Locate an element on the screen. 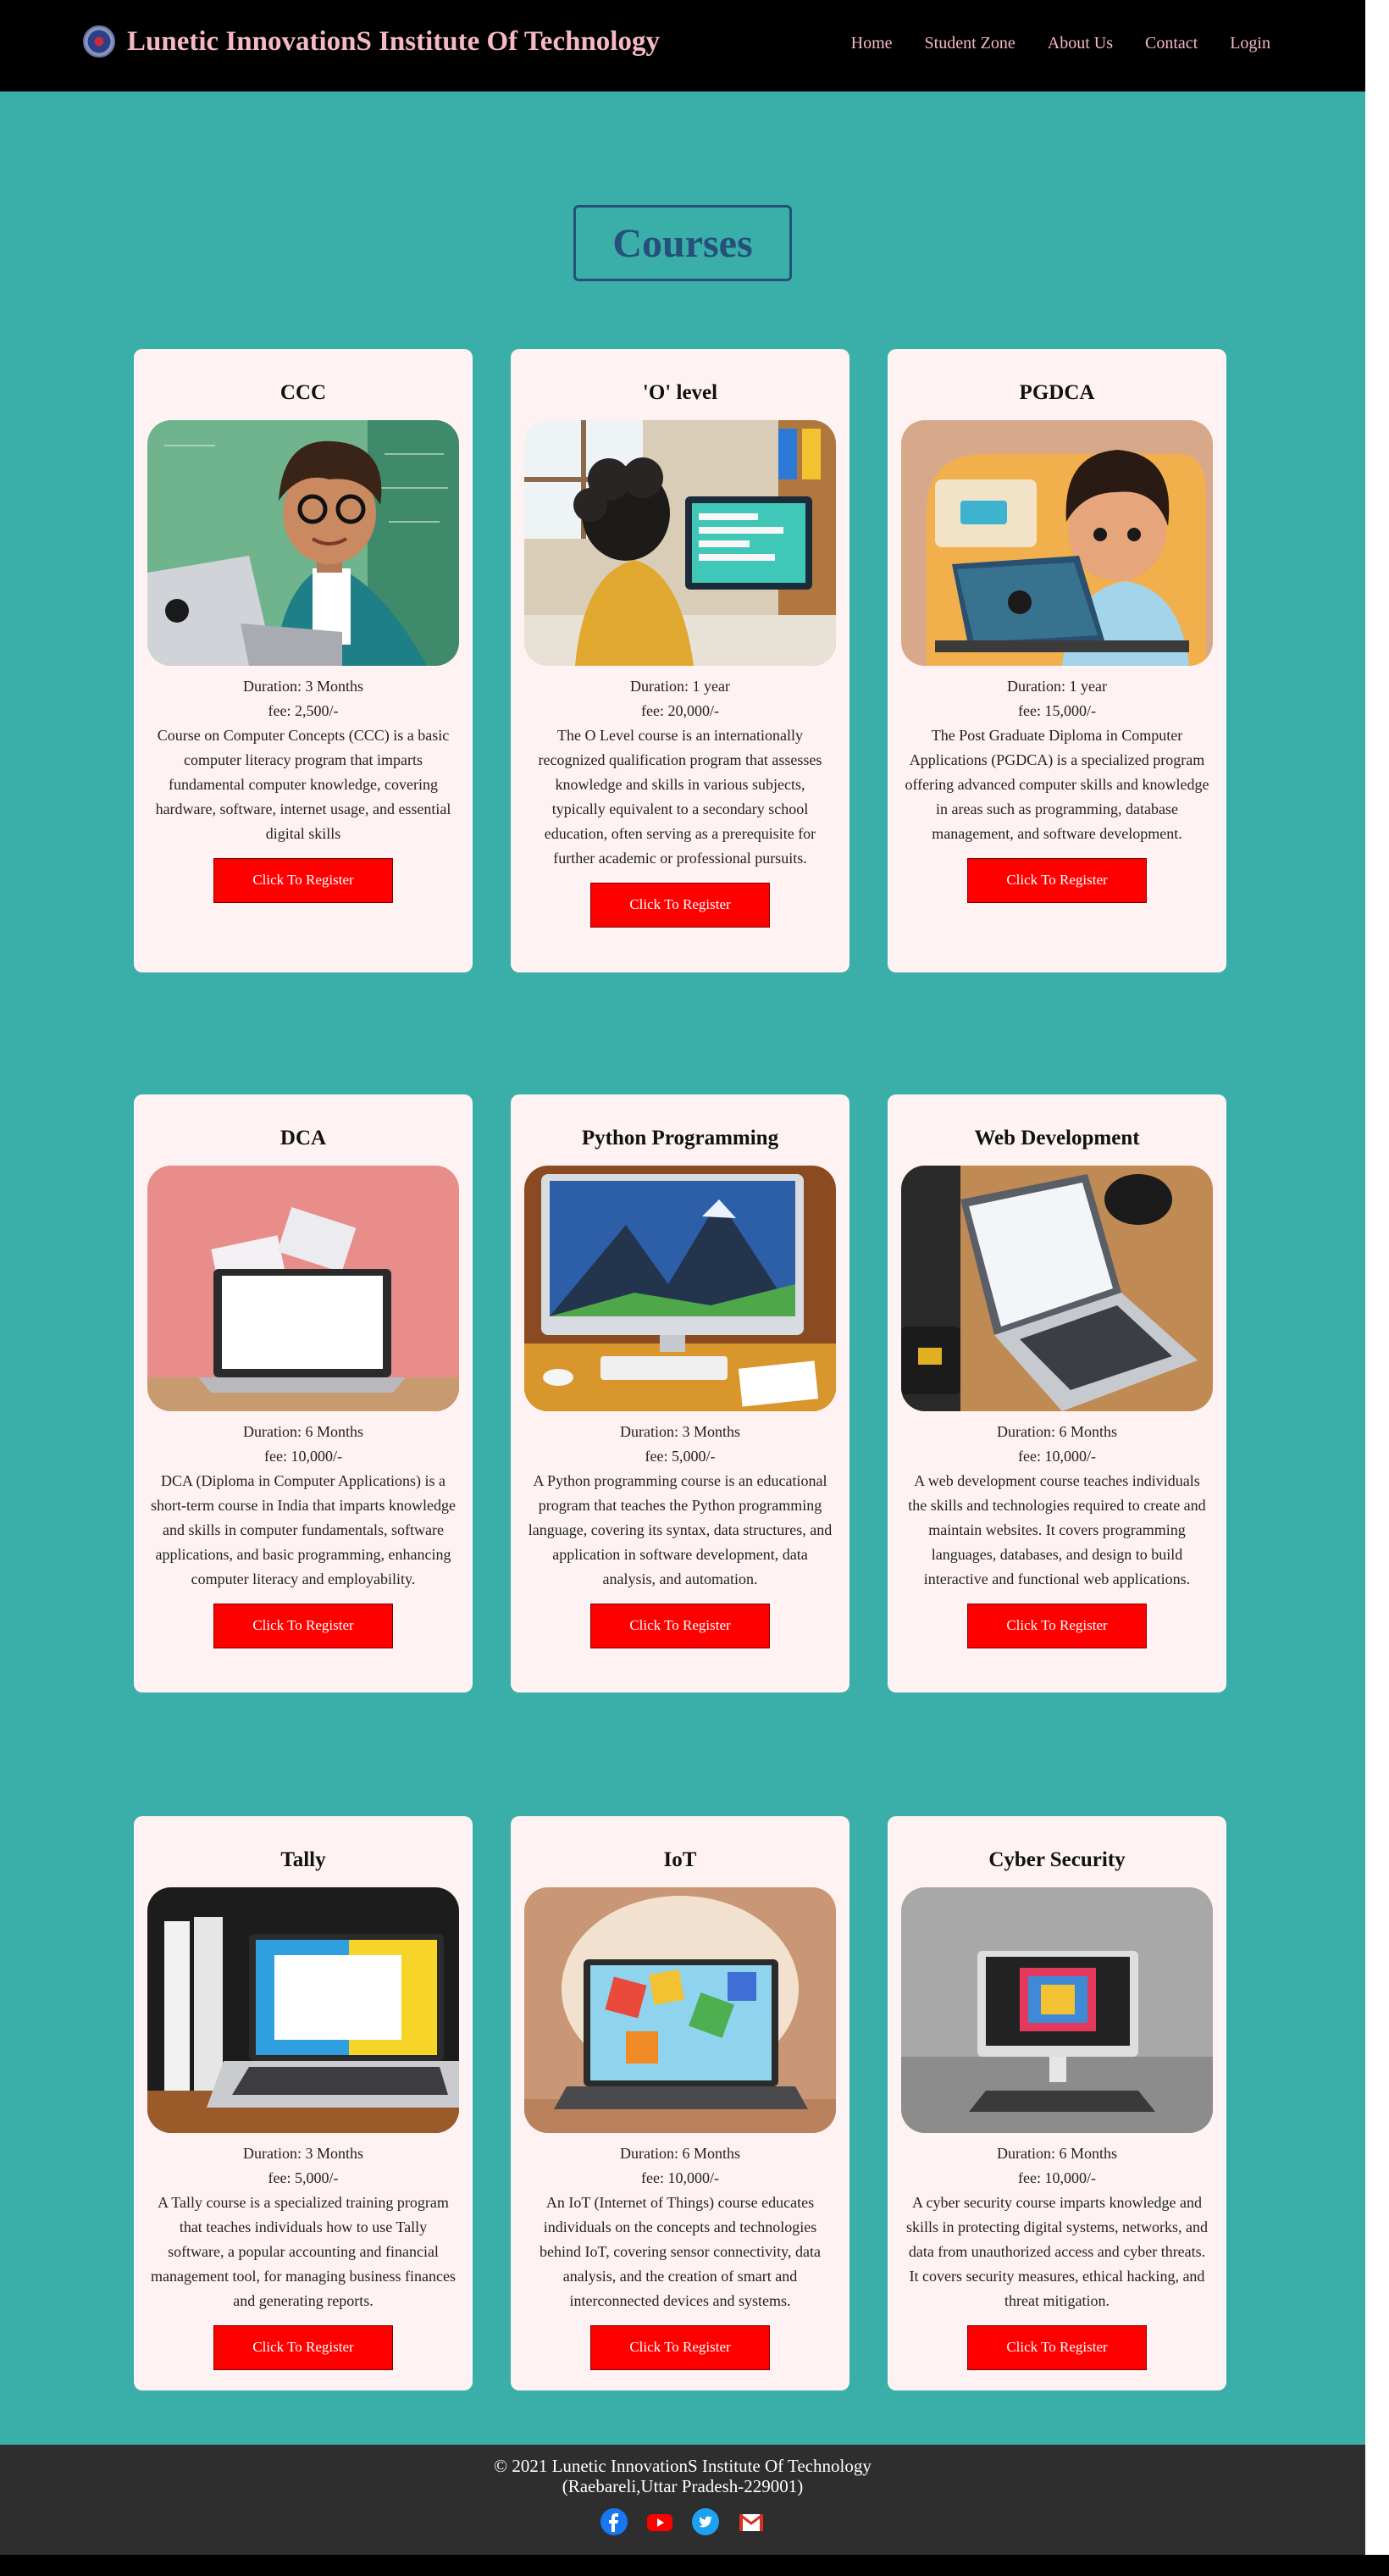 The width and height of the screenshot is (1389, 2576). boy-with-laptop-image is located at coordinates (303, 542).